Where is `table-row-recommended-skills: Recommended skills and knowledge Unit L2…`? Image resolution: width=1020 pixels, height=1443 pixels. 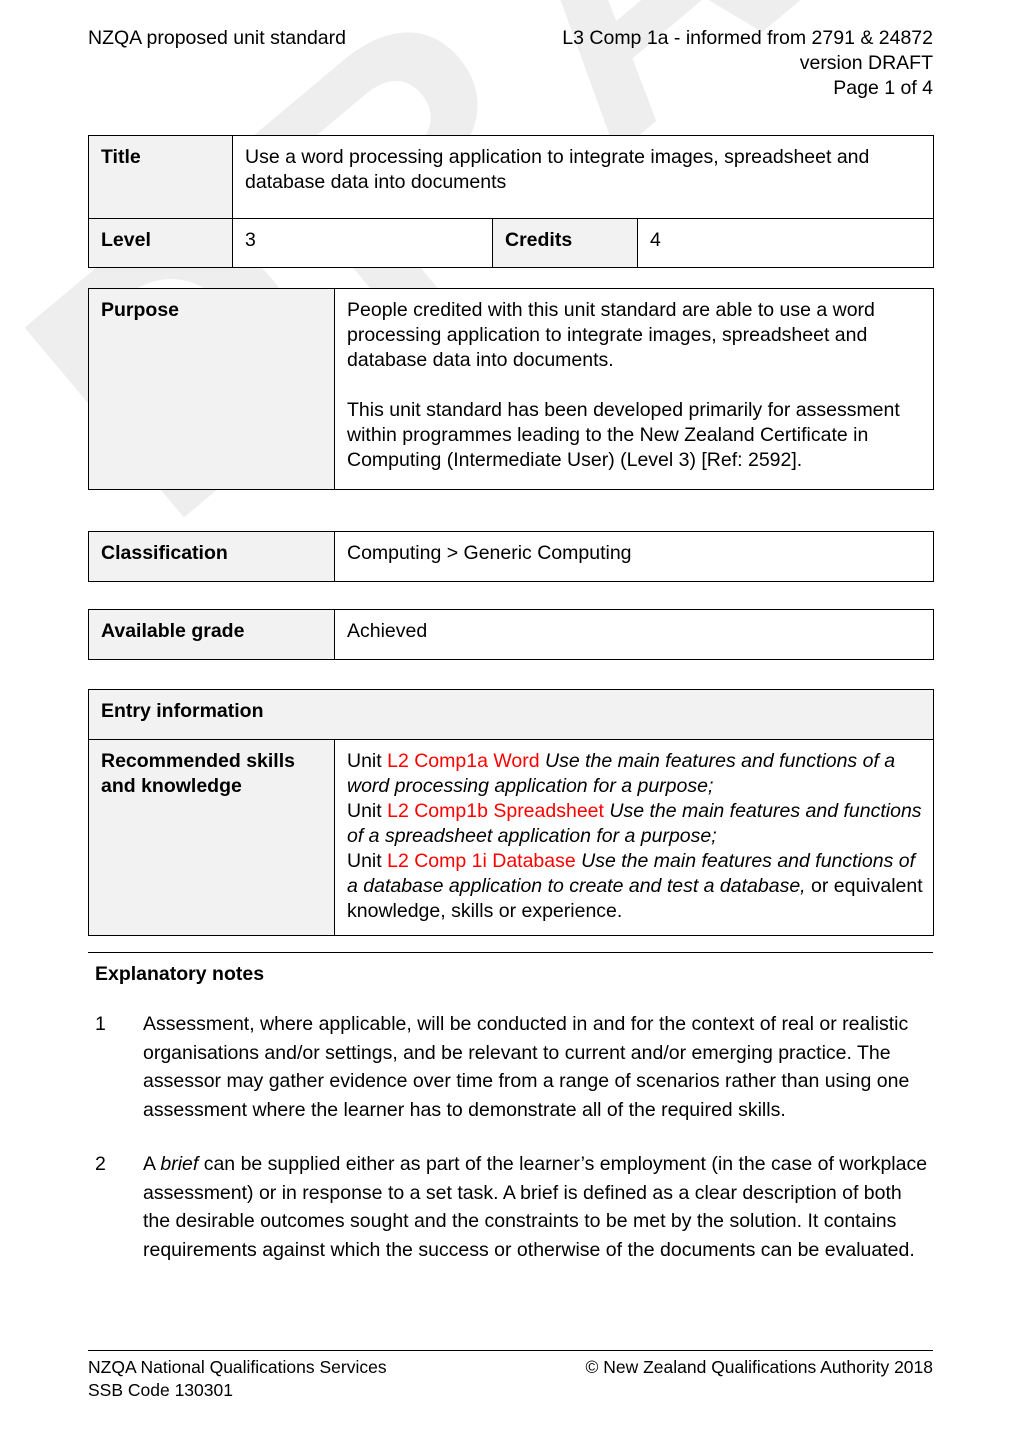
table-row-recommended-skills: Recommended skills and knowledge Unit L2… is located at coordinates (511, 837).